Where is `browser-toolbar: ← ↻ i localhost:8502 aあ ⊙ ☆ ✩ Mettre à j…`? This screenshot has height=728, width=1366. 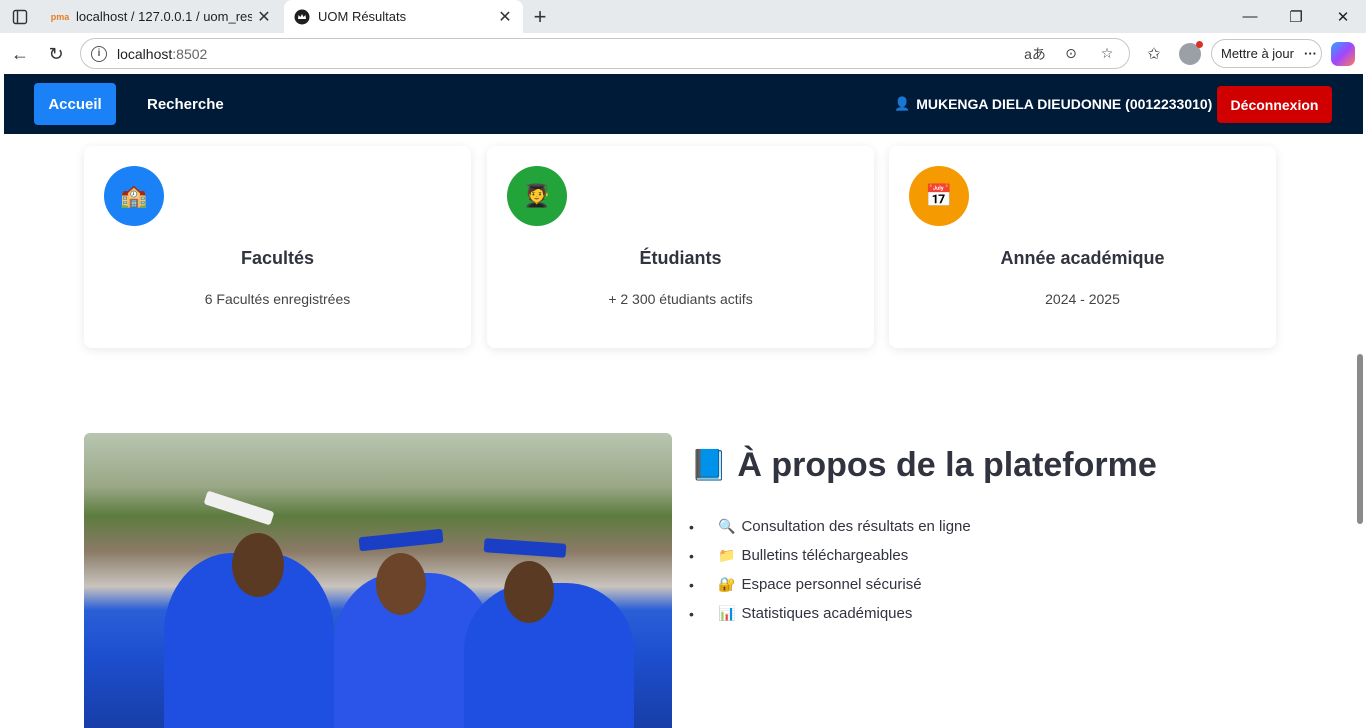 browser-toolbar: ← ↻ i localhost:8502 aあ ⊙ ☆ ✩ Mettre à j… is located at coordinates (683, 53).